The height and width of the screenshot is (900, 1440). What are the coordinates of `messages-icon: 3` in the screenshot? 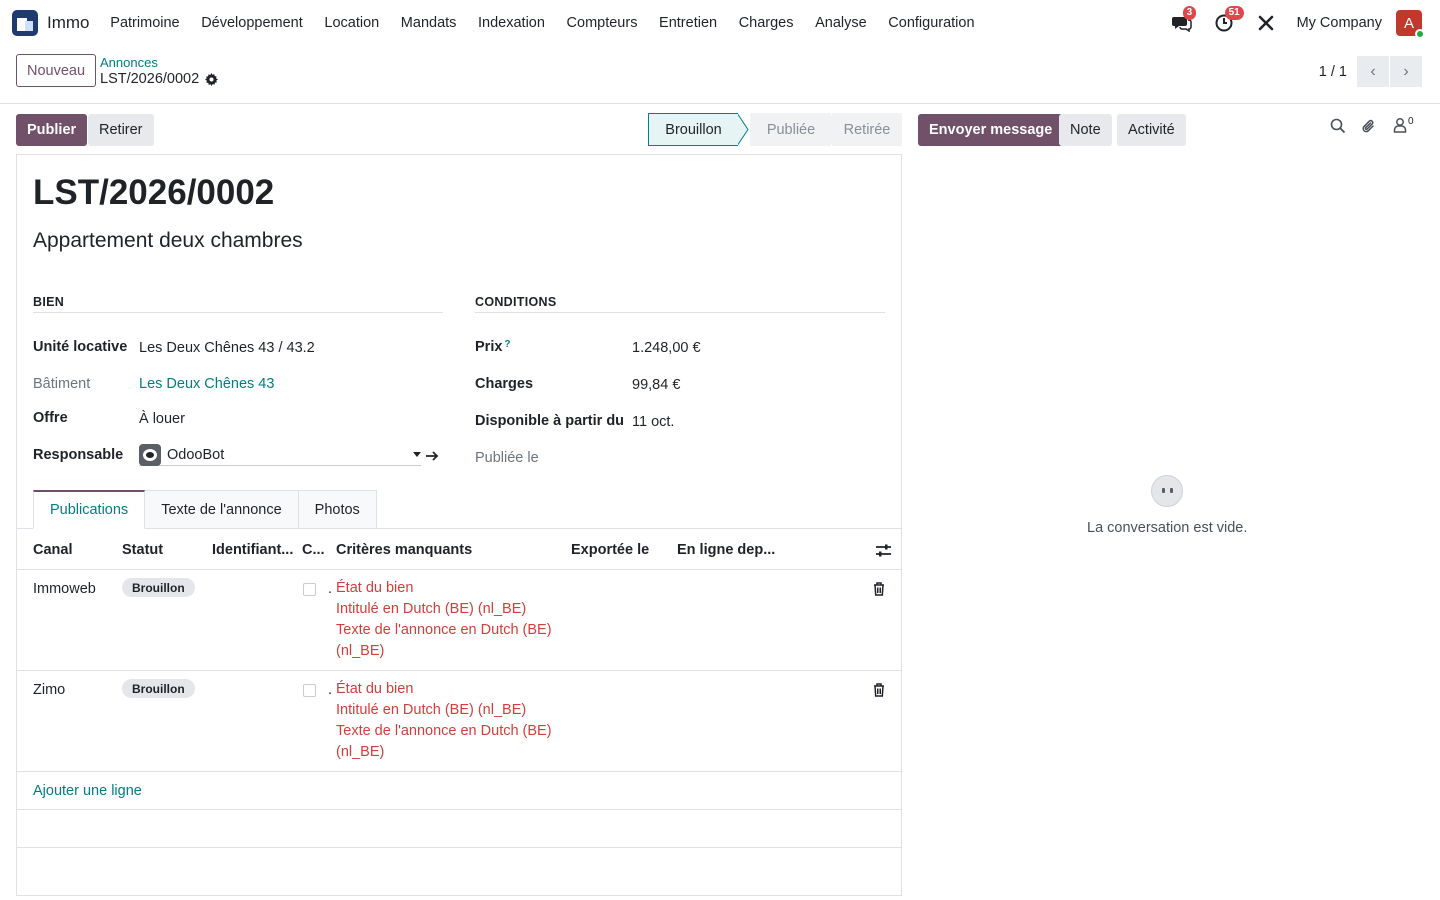 It's located at (1184, 20).